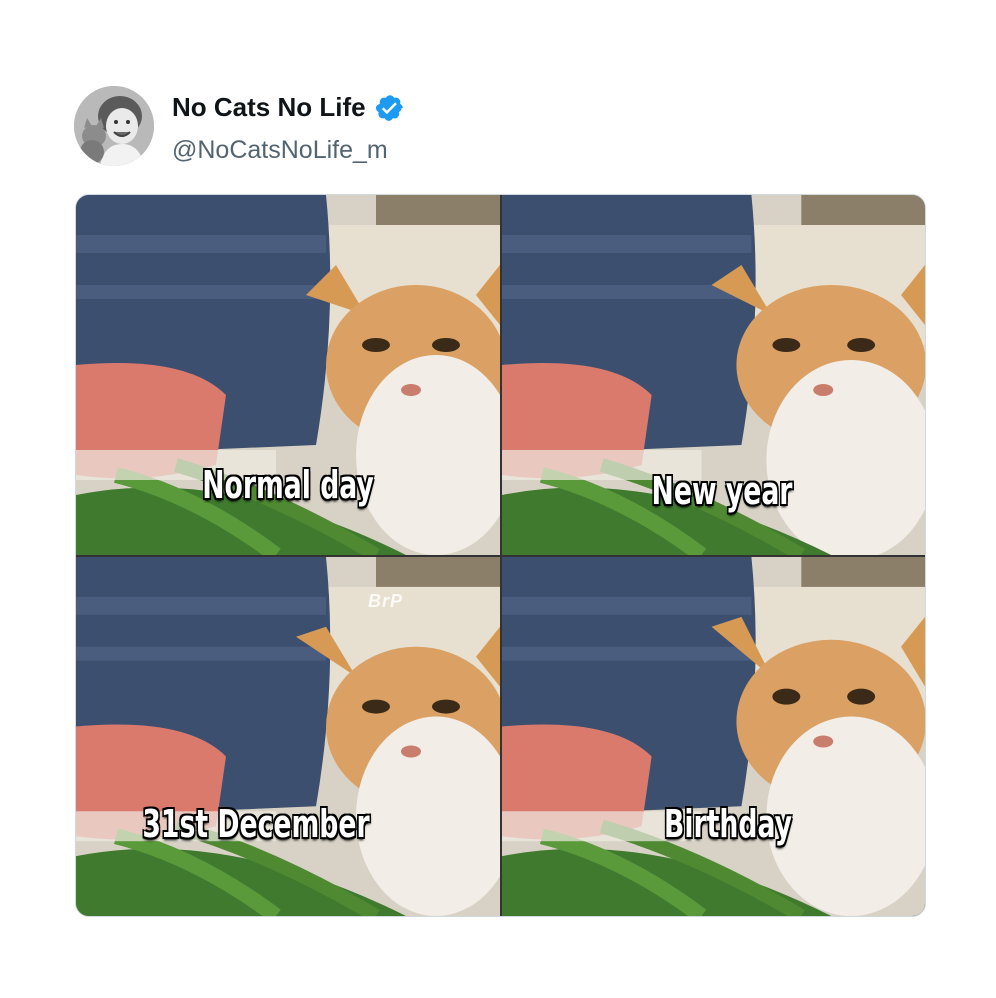 This screenshot has height=998, width=996. Describe the element at coordinates (256, 824) in the screenshot. I see `panel-caption: 31st December` at that location.